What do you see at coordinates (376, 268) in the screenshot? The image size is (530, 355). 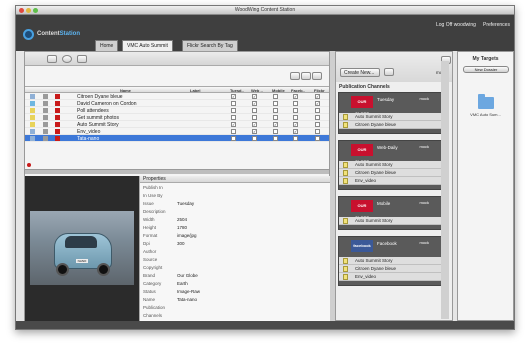 I see `channel-item-label: Citroen Dyane bleue` at bounding box center [376, 268].